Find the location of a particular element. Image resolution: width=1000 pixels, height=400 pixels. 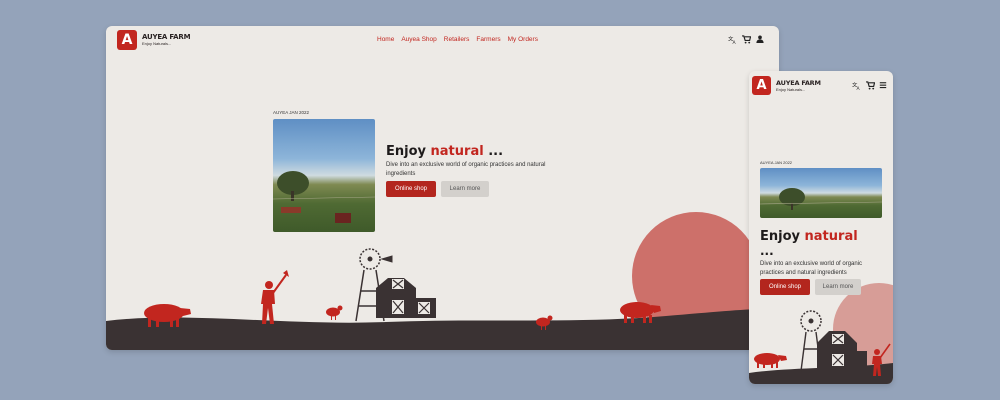

pig-silhouette is located at coordinates (770, 360).